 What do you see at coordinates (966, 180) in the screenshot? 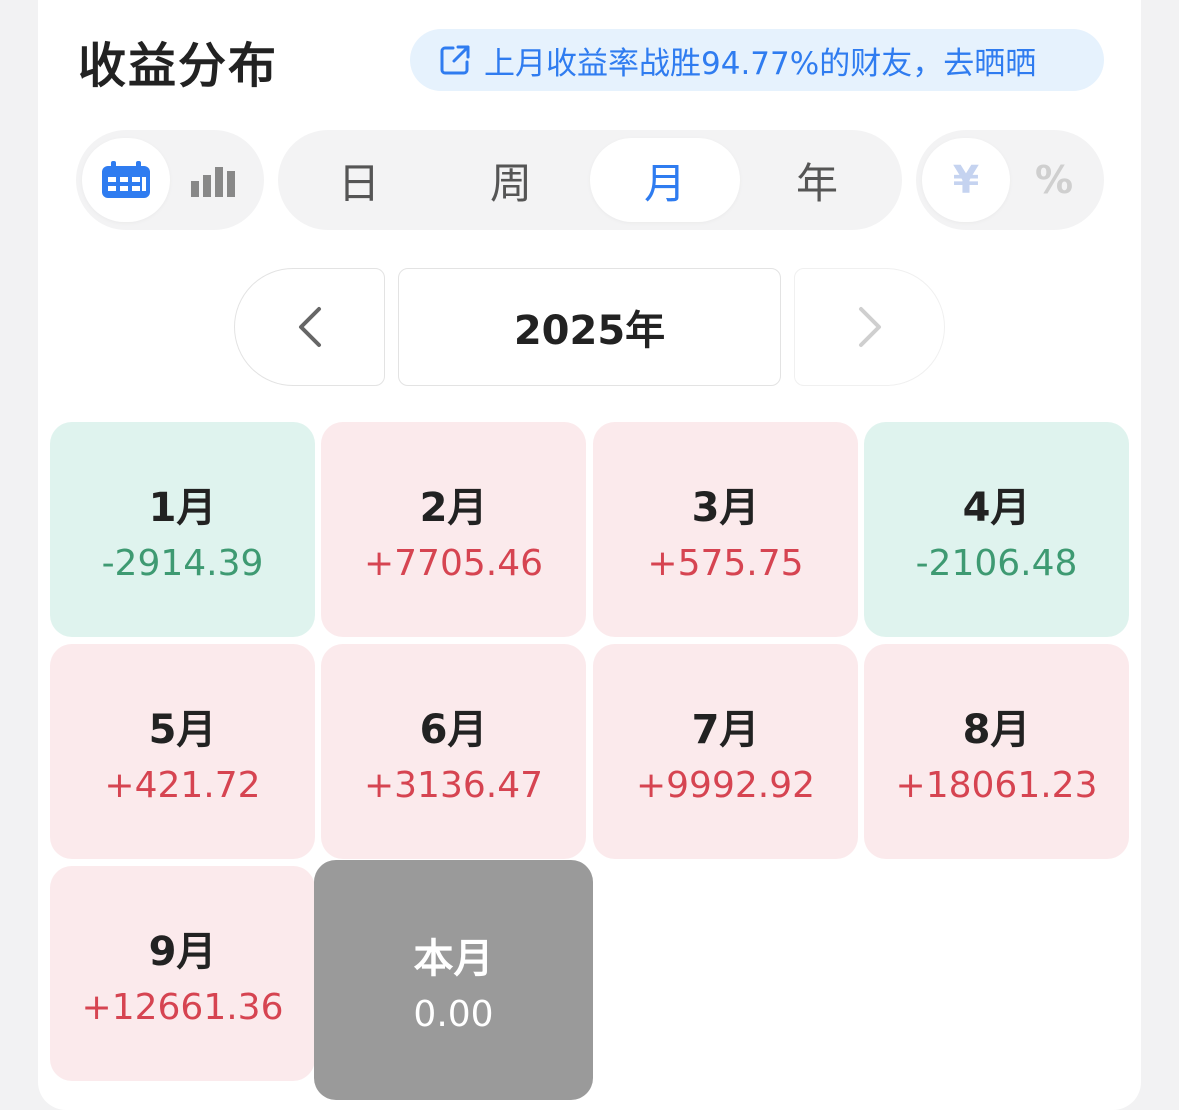
I see `currency-unit-button: ¥` at bounding box center [966, 180].